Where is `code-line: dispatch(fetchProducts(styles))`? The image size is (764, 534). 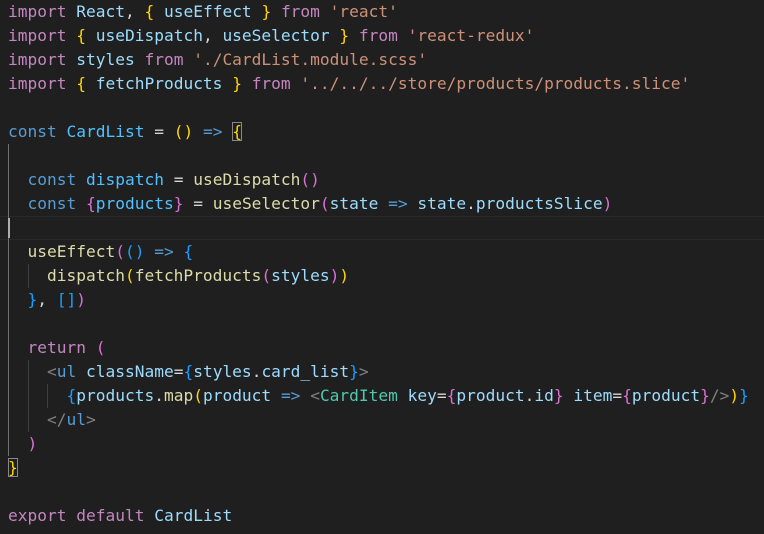
code-line: dispatch(fetchProducts(styles)) is located at coordinates (178, 276).